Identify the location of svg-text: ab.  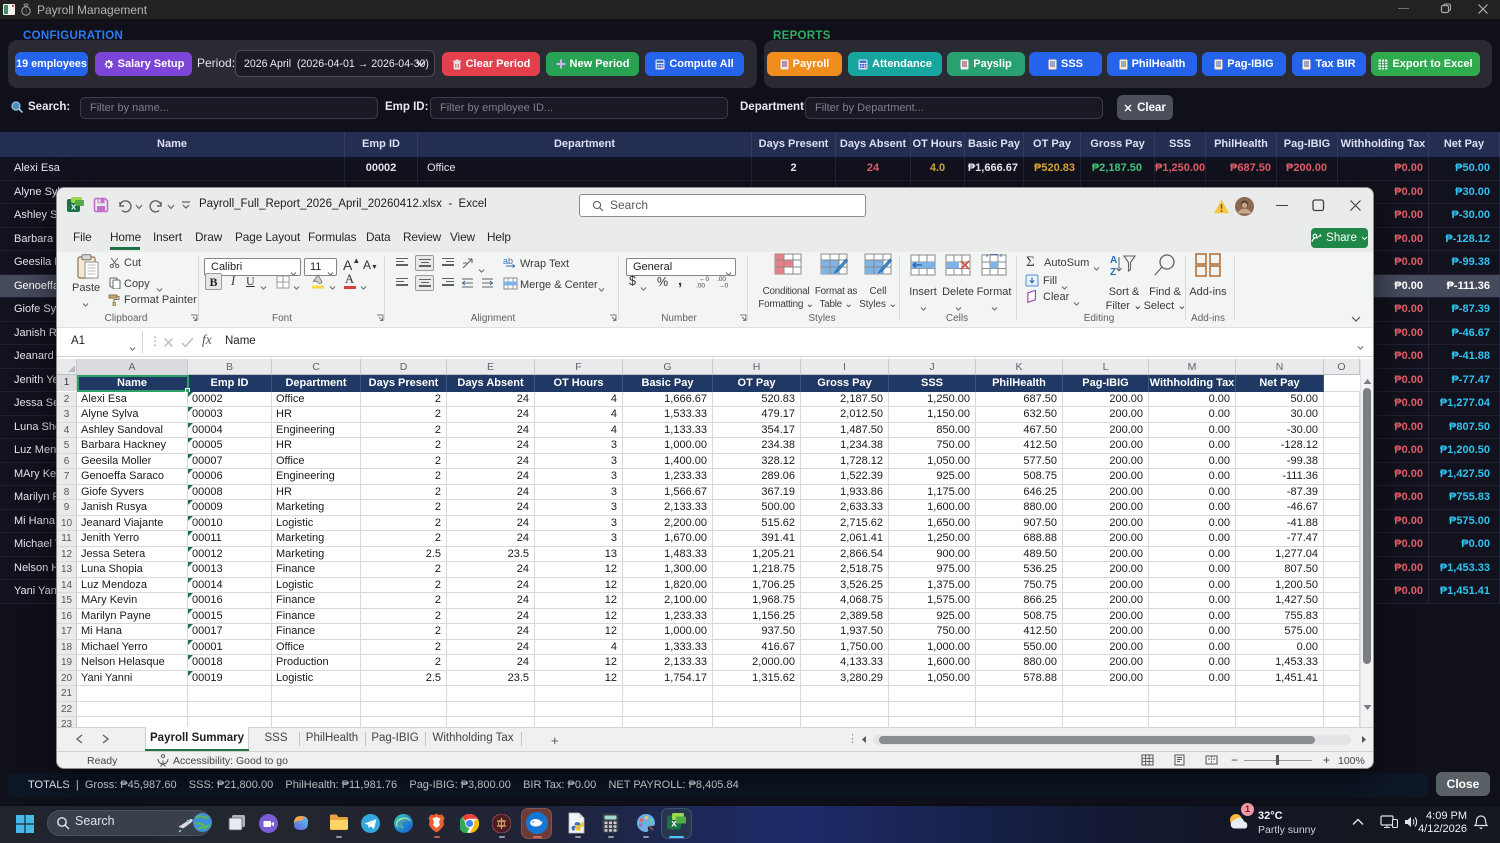
(508, 261).